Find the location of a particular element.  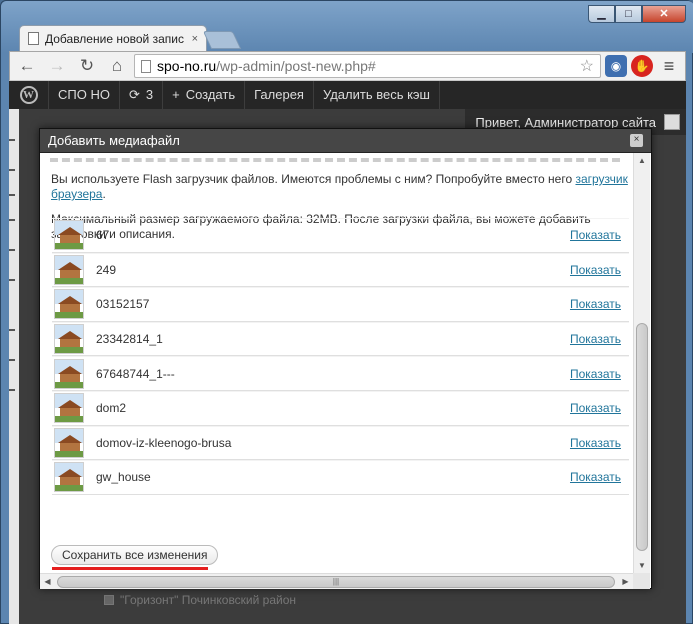

url-host: spo-no.ru is located at coordinates (187, 66).